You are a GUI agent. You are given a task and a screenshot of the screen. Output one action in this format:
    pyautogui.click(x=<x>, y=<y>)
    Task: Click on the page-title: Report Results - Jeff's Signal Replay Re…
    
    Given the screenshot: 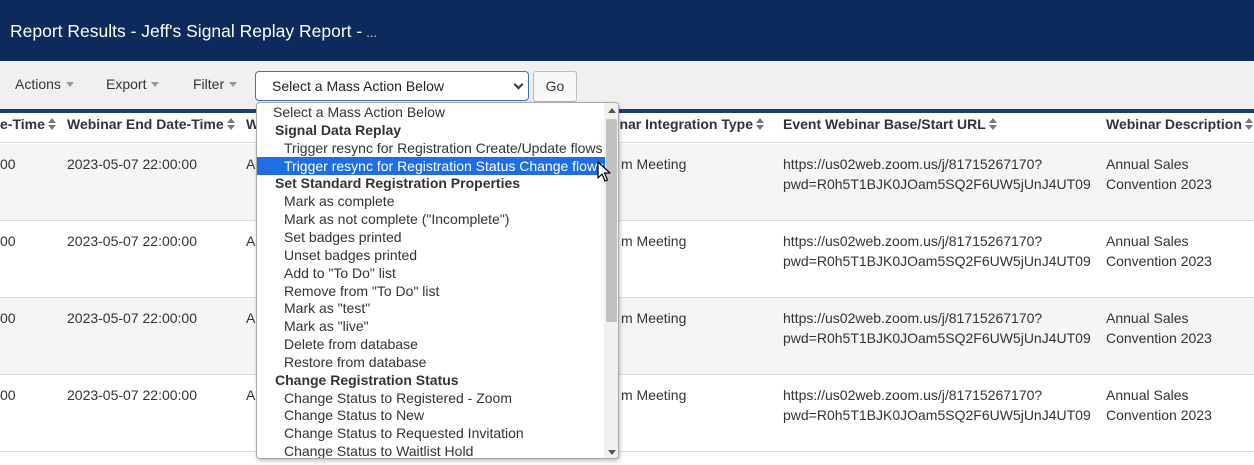 What is the action you would take?
    pyautogui.click(x=193, y=31)
    